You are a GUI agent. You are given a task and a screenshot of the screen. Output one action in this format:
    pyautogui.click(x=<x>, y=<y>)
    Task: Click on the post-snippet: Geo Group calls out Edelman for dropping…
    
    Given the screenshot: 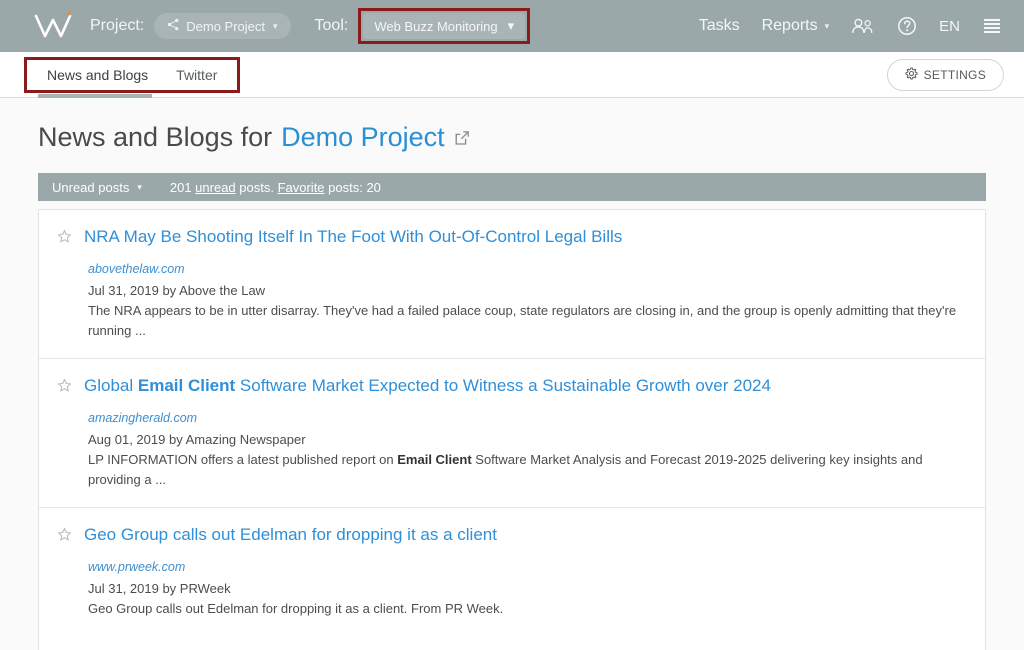 What is the action you would take?
    pyautogui.click(x=525, y=609)
    